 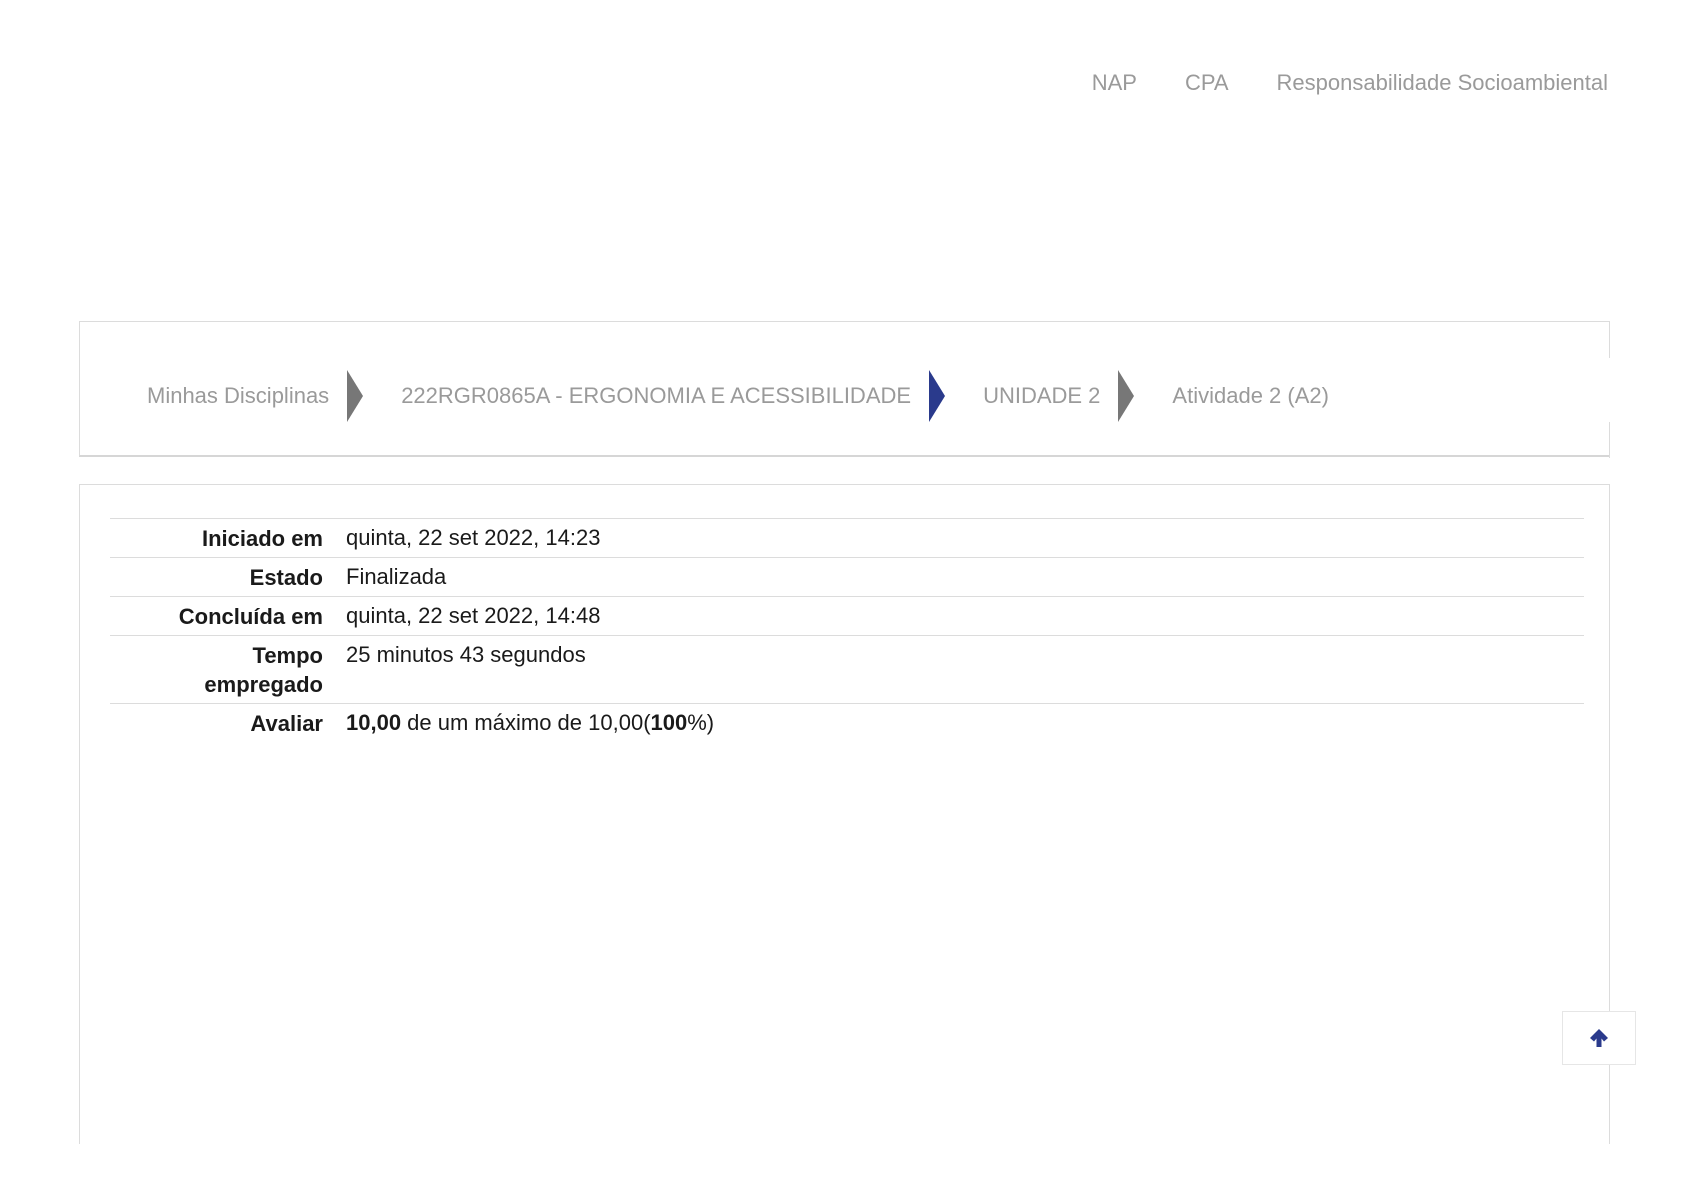 What do you see at coordinates (1114, 83) in the screenshot?
I see `nav-link-nap: NAP` at bounding box center [1114, 83].